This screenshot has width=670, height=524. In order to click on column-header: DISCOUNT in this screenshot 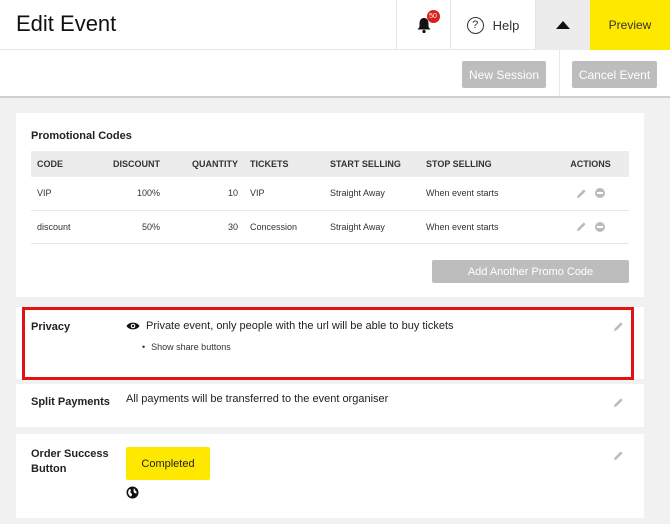, I will do `click(136, 164)`.